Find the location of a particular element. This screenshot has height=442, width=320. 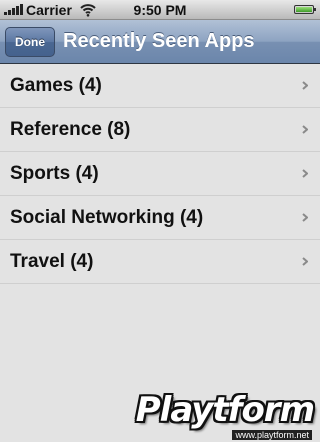

watermark: Playtform www.playtform.net is located at coordinates (227, 414).